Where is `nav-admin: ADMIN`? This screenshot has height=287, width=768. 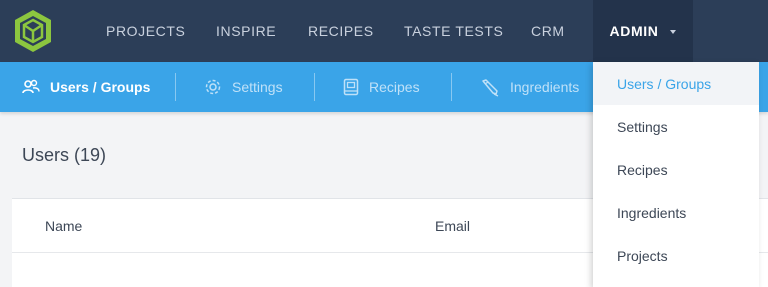 nav-admin: ADMIN is located at coordinates (643, 31).